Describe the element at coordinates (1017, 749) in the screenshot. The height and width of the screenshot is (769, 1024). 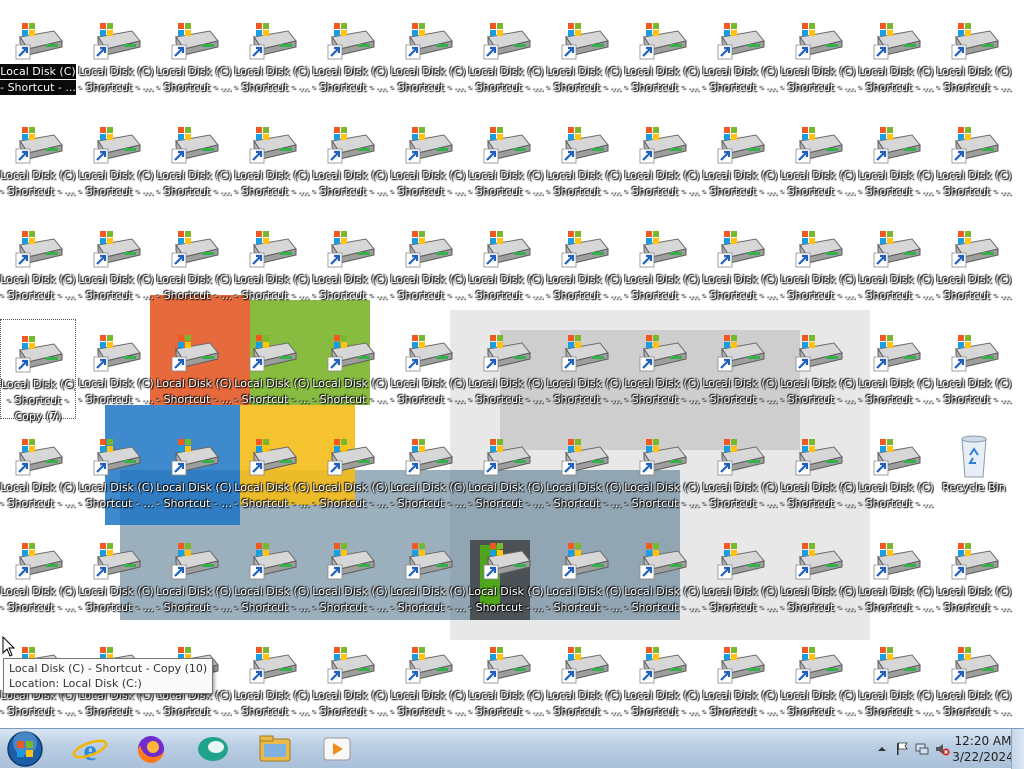
I see `show-desktop-button` at that location.